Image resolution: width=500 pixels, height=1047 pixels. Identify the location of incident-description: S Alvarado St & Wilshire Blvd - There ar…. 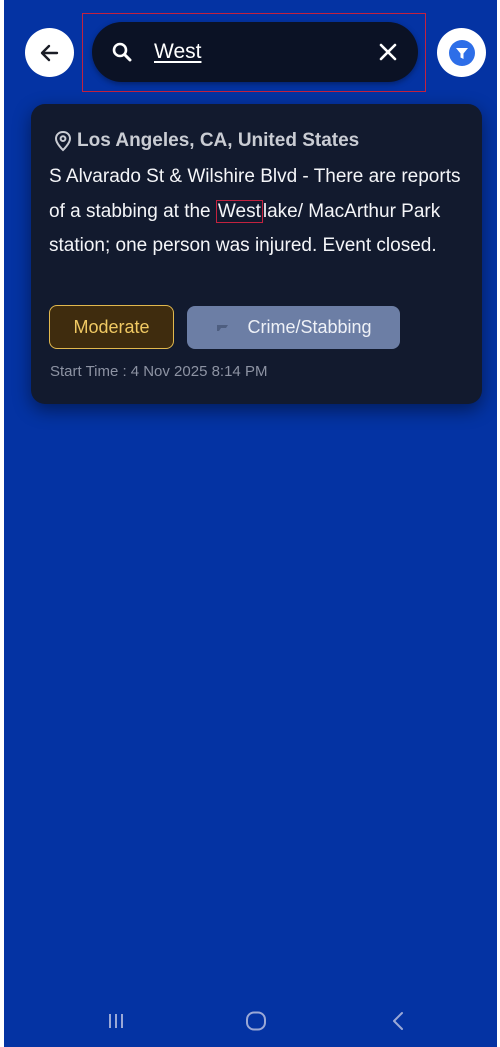
(257, 212).